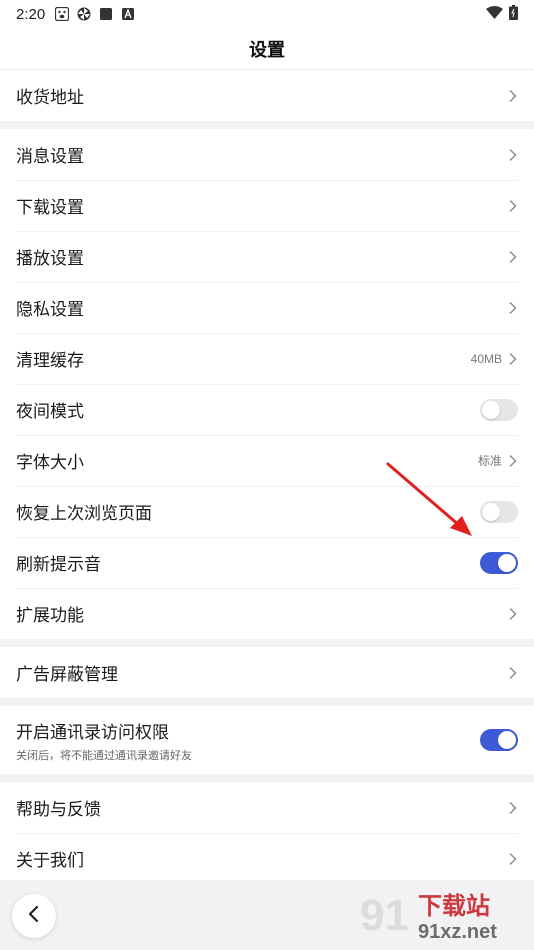 Image resolution: width=534 pixels, height=950 pixels. Describe the element at coordinates (50, 97) in the screenshot. I see `item-label: 收货地址` at that location.